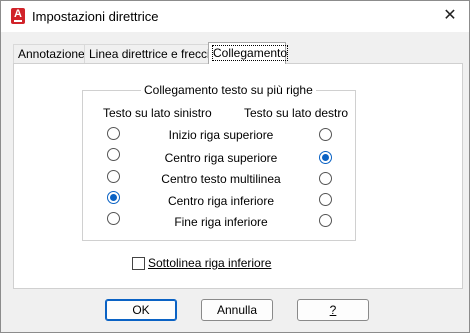  What do you see at coordinates (113, 218) in the screenshot?
I see `left-radio-fine-riga-inferiore` at bounding box center [113, 218].